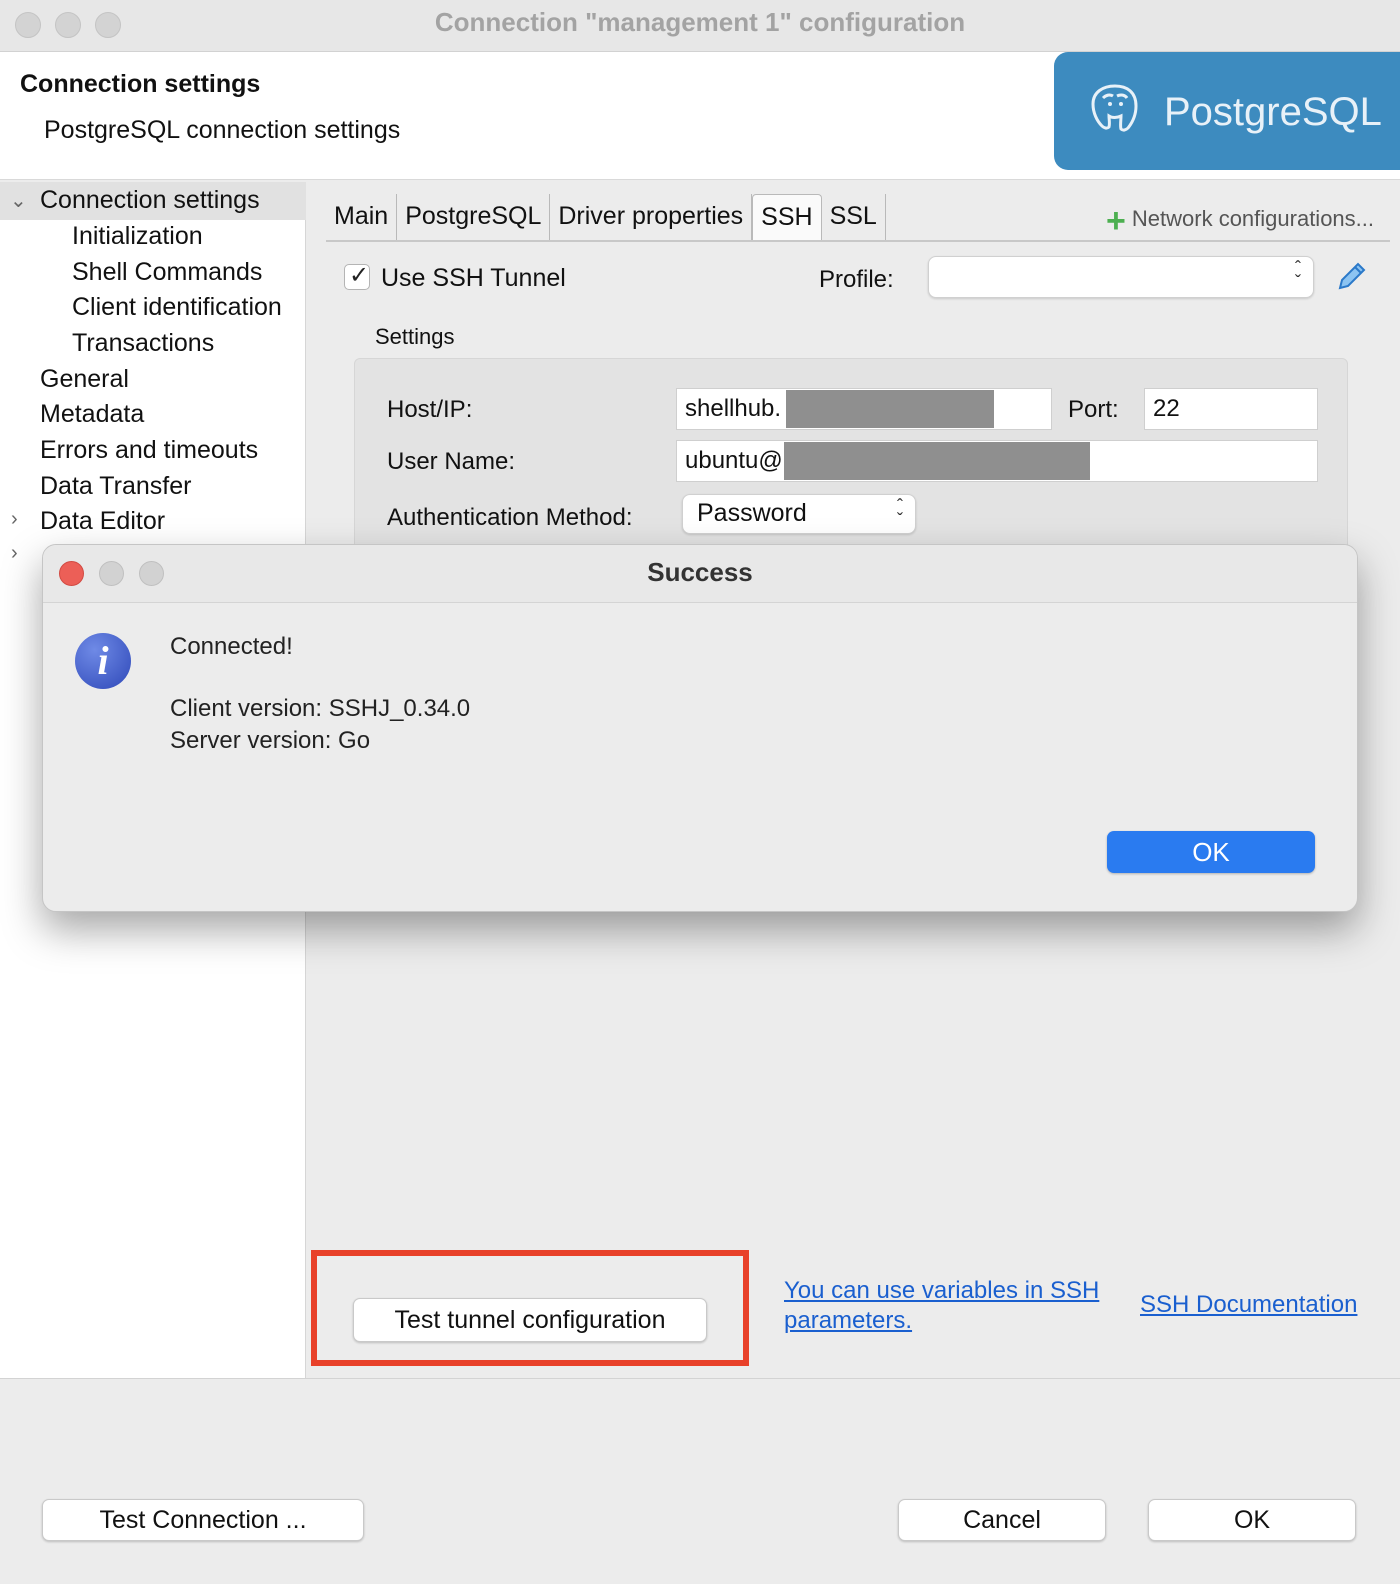 This screenshot has width=1400, height=1584. Describe the element at coordinates (1252, 1520) in the screenshot. I see `ok-button: OK` at that location.